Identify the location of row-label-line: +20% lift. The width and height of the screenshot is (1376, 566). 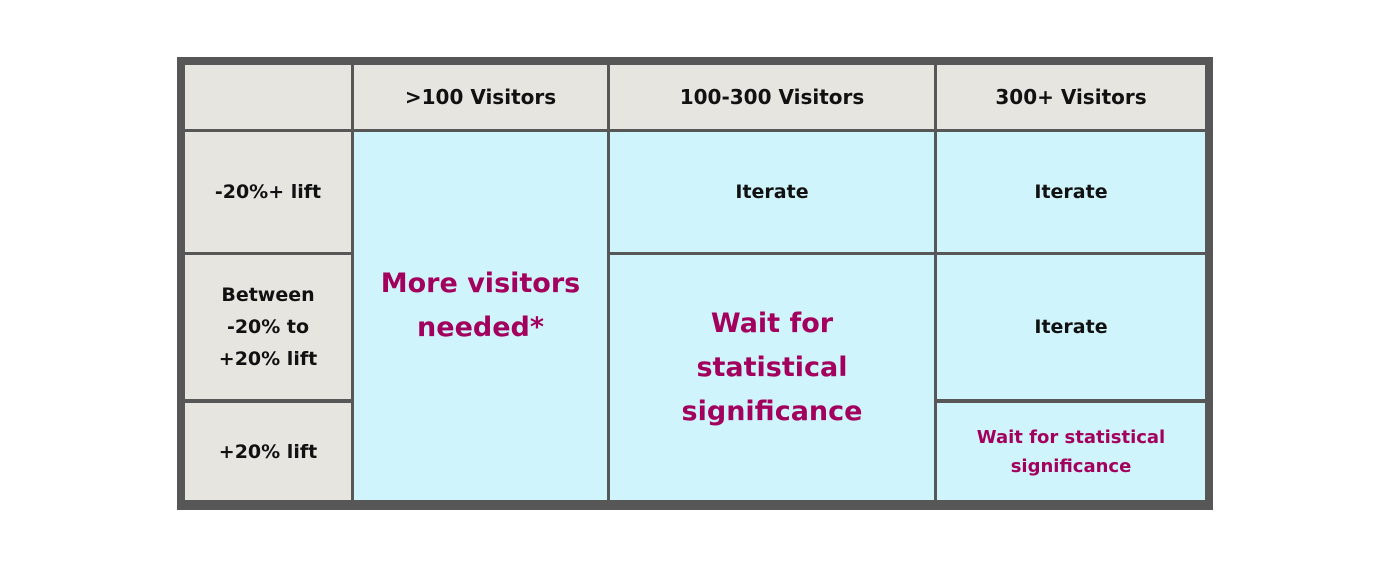
(268, 359).